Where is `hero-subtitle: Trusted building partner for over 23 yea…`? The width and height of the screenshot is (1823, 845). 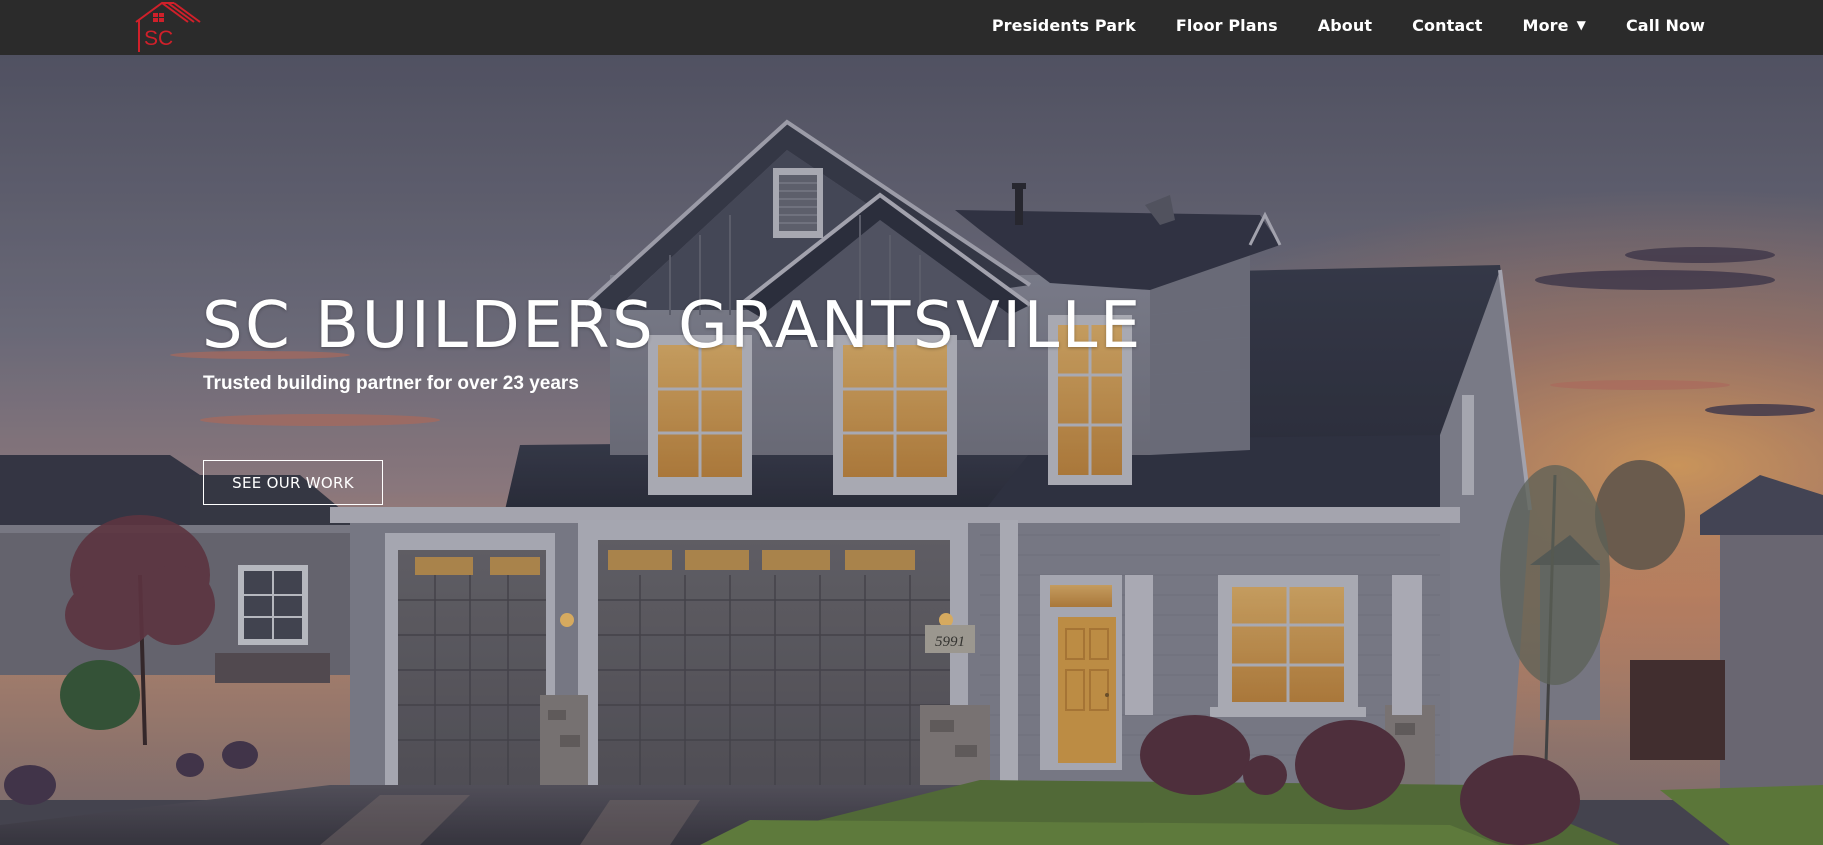 hero-subtitle: Trusted building partner for over 23 yea… is located at coordinates (391, 383).